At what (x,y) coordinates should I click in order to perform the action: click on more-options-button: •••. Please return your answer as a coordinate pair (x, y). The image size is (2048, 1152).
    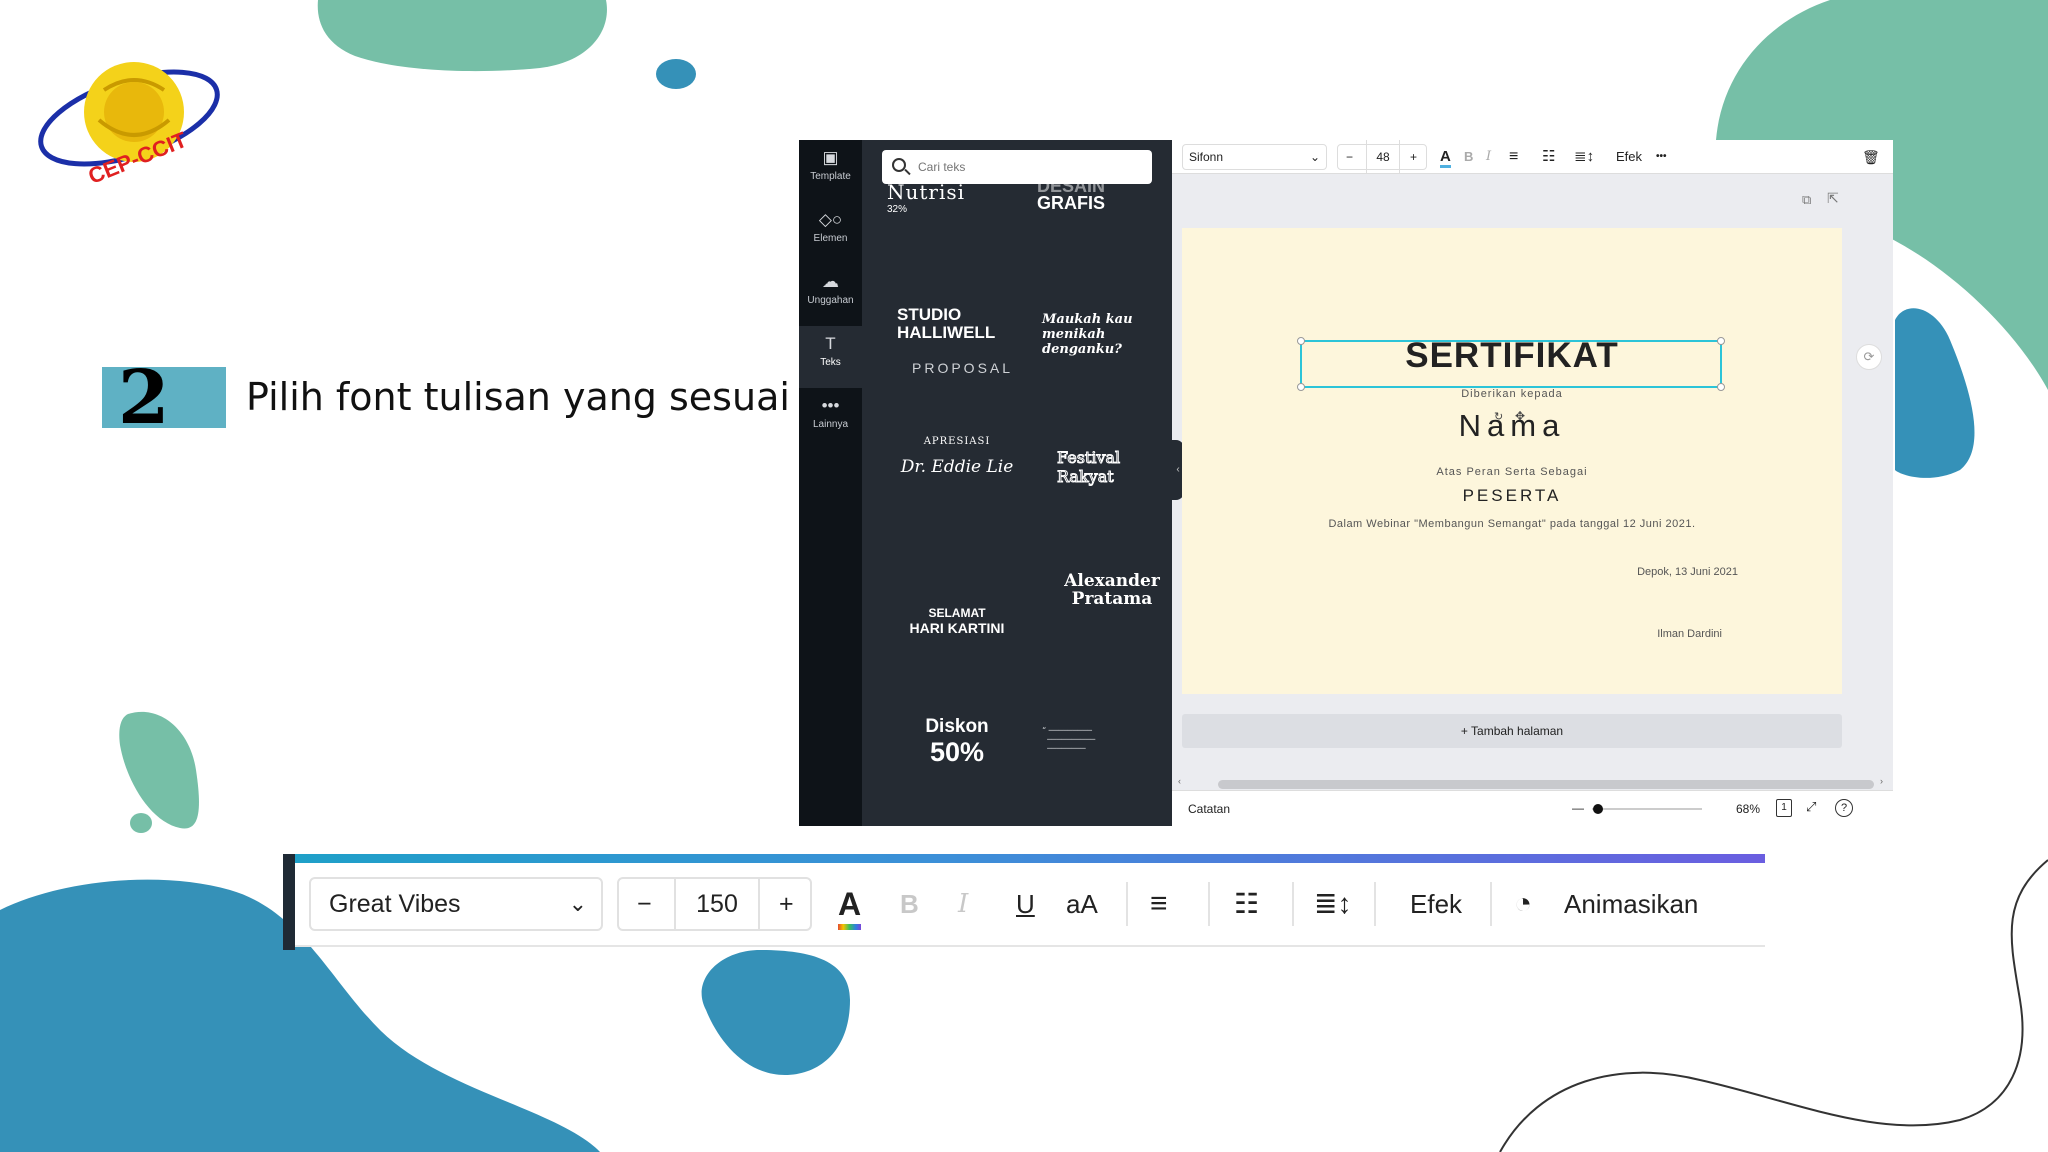
    Looking at the image, I should click on (1661, 157).